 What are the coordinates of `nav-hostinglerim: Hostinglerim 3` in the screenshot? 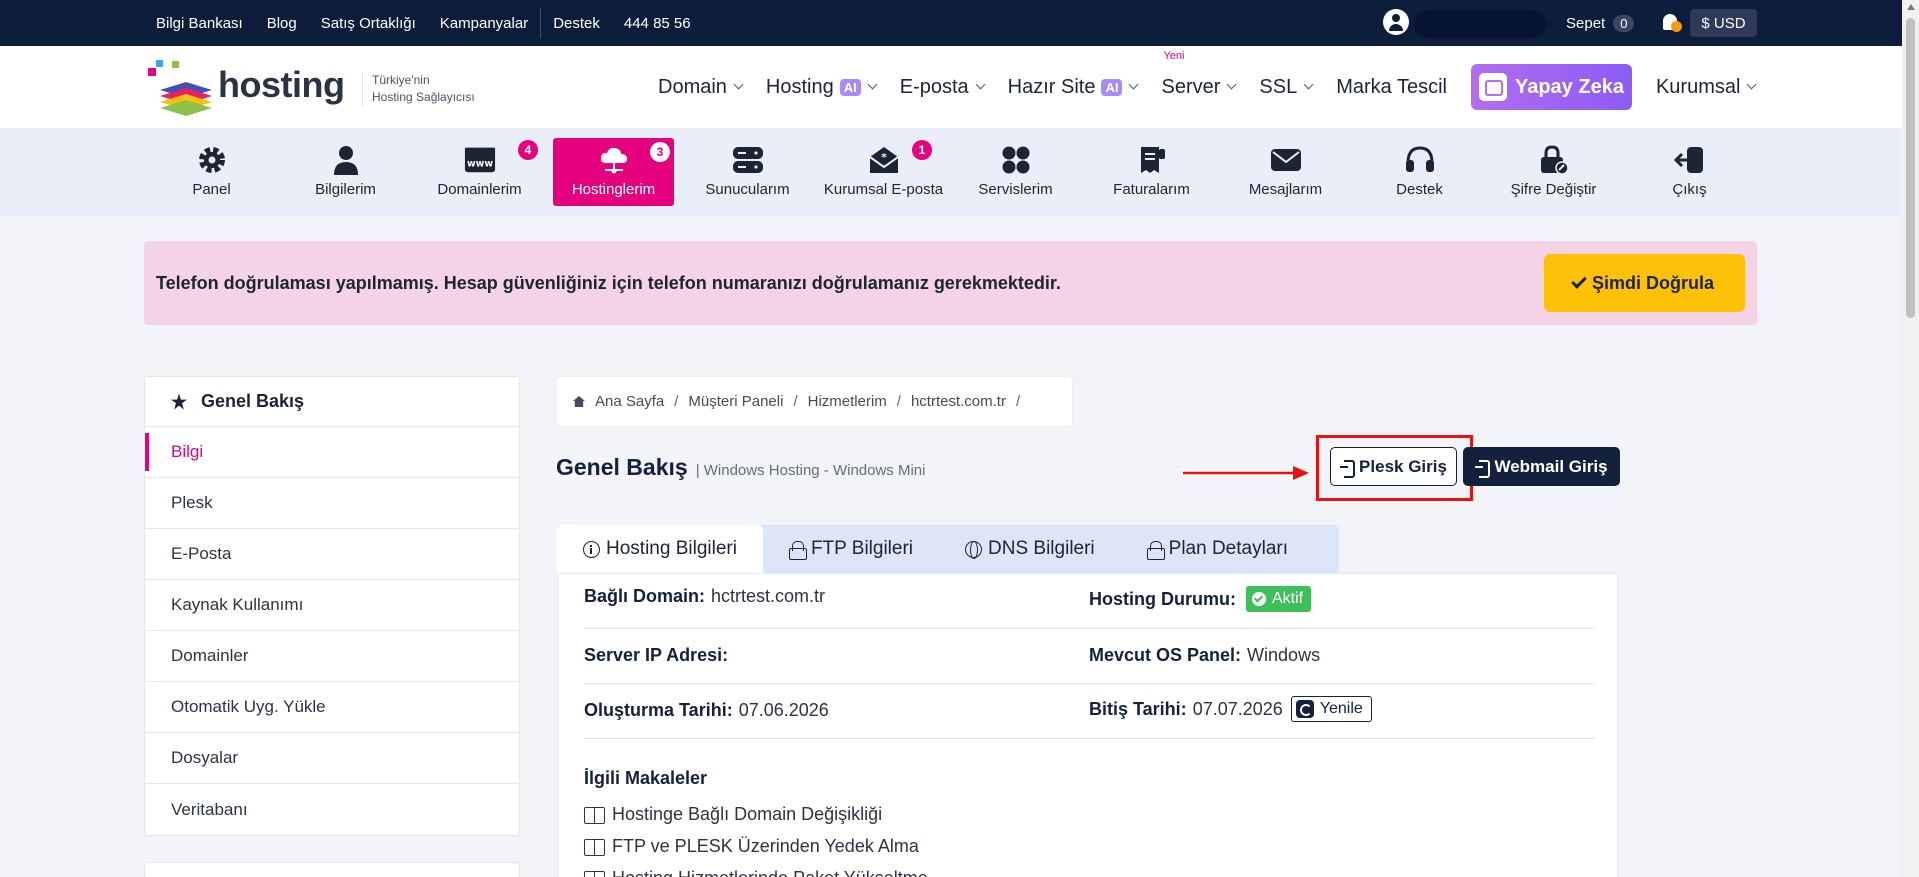 It's located at (613, 172).